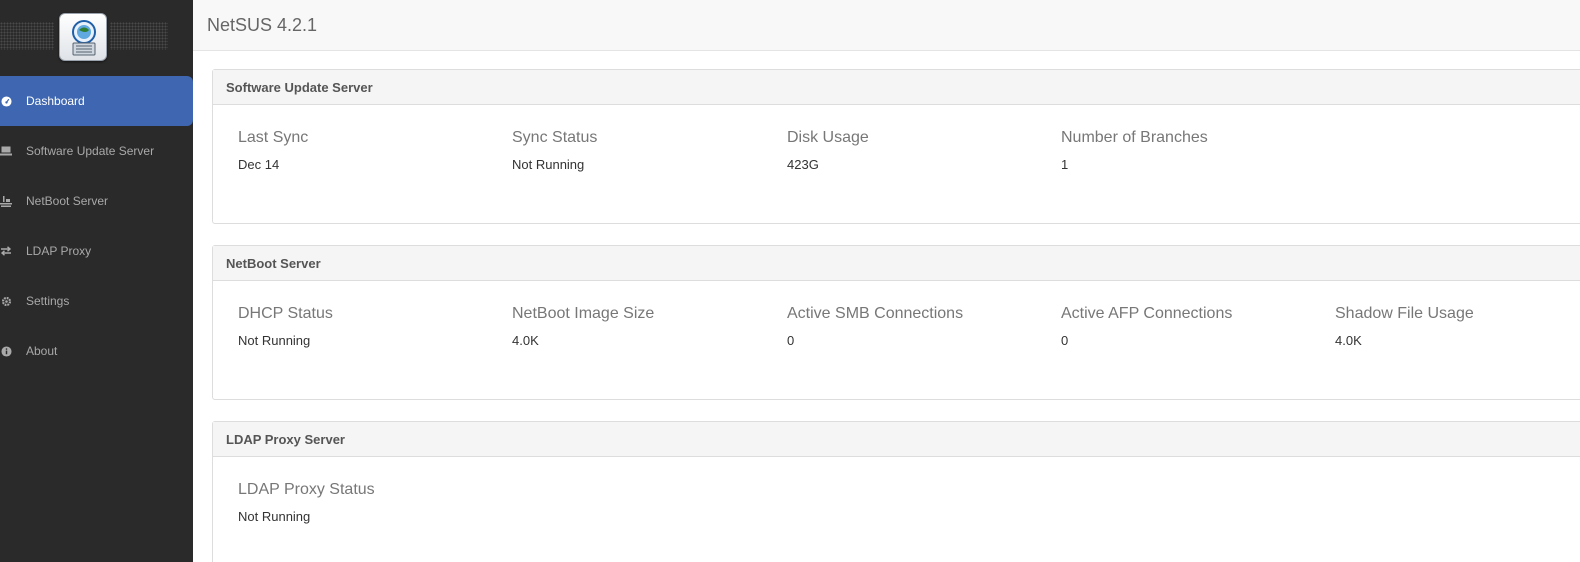 The height and width of the screenshot is (562, 1580). Describe the element at coordinates (285, 326) in the screenshot. I see `stat-dhcp-status: DHCP Status Not Running` at that location.